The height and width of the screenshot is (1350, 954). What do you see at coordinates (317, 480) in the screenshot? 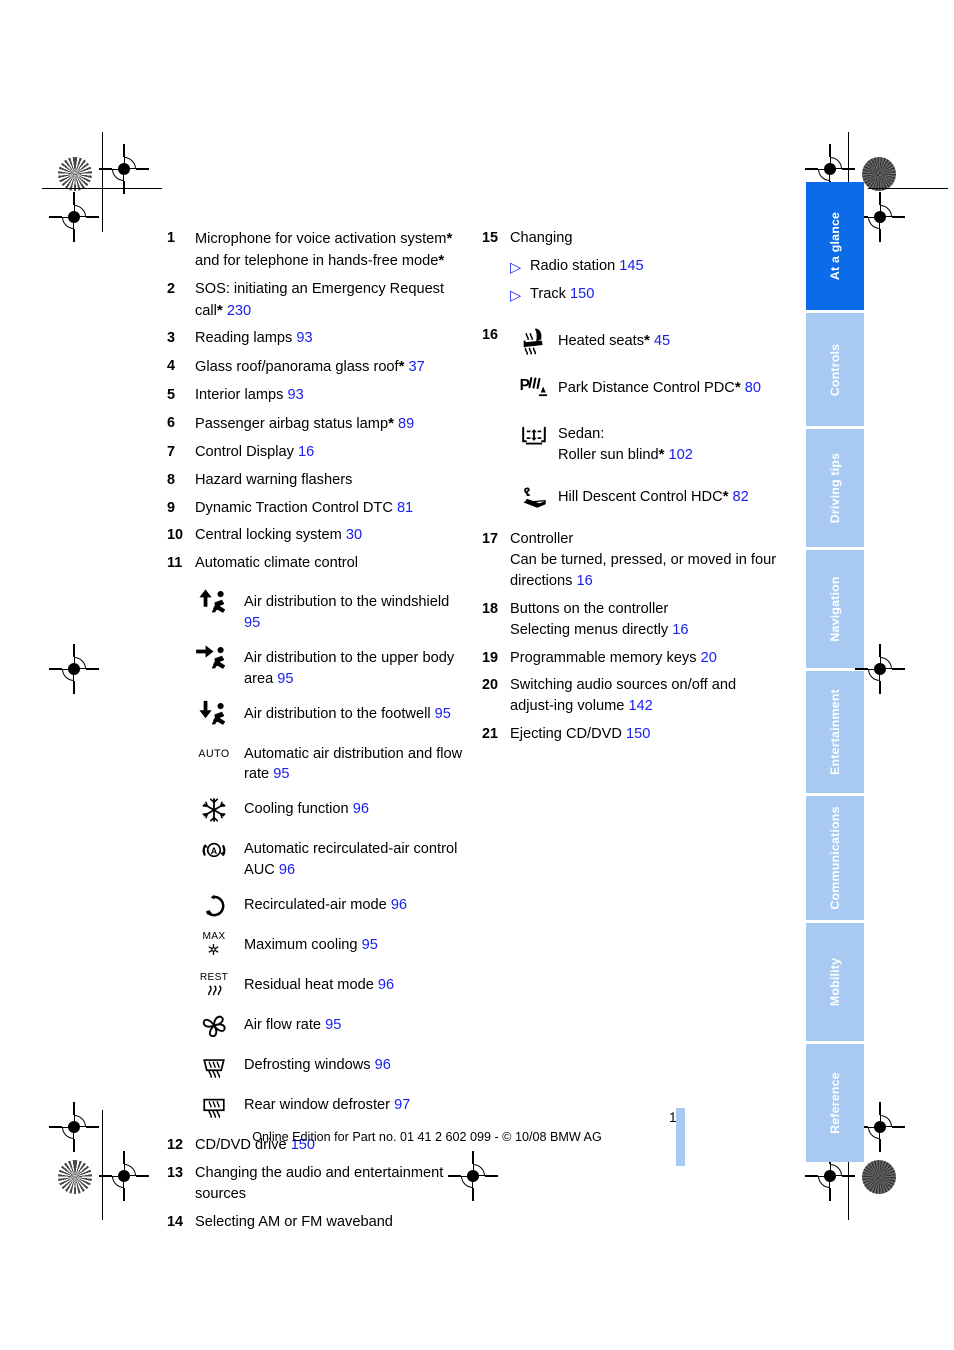
I see `list-item: 8 Hazard warning flashers` at bounding box center [317, 480].